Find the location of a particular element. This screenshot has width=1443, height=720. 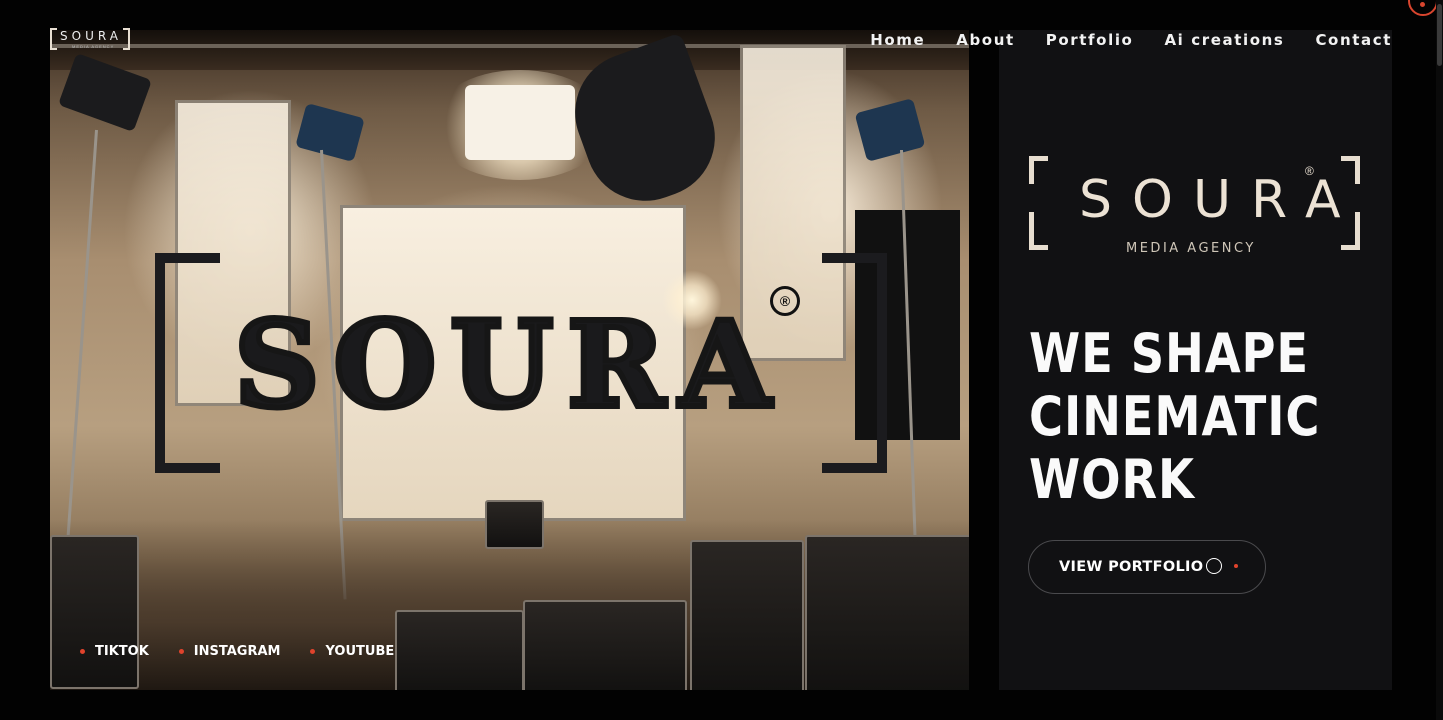

social-youtube-label: YOUTUBE is located at coordinates (360, 651).